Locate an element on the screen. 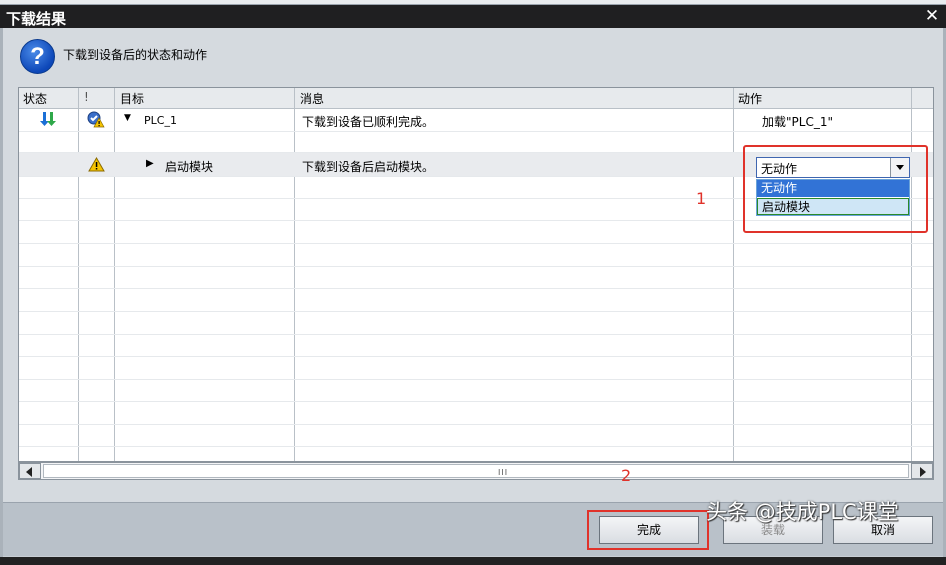  expand-down-icon: ▼ is located at coordinates (127, 118).